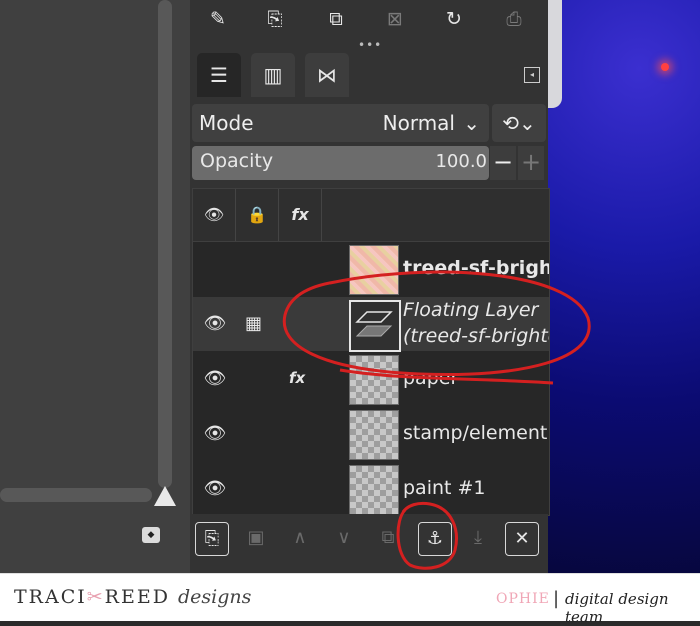 Image resolution: width=700 pixels, height=626 pixels. Describe the element at coordinates (503, 163) in the screenshot. I see `opacity-decrease-button: −` at that location.